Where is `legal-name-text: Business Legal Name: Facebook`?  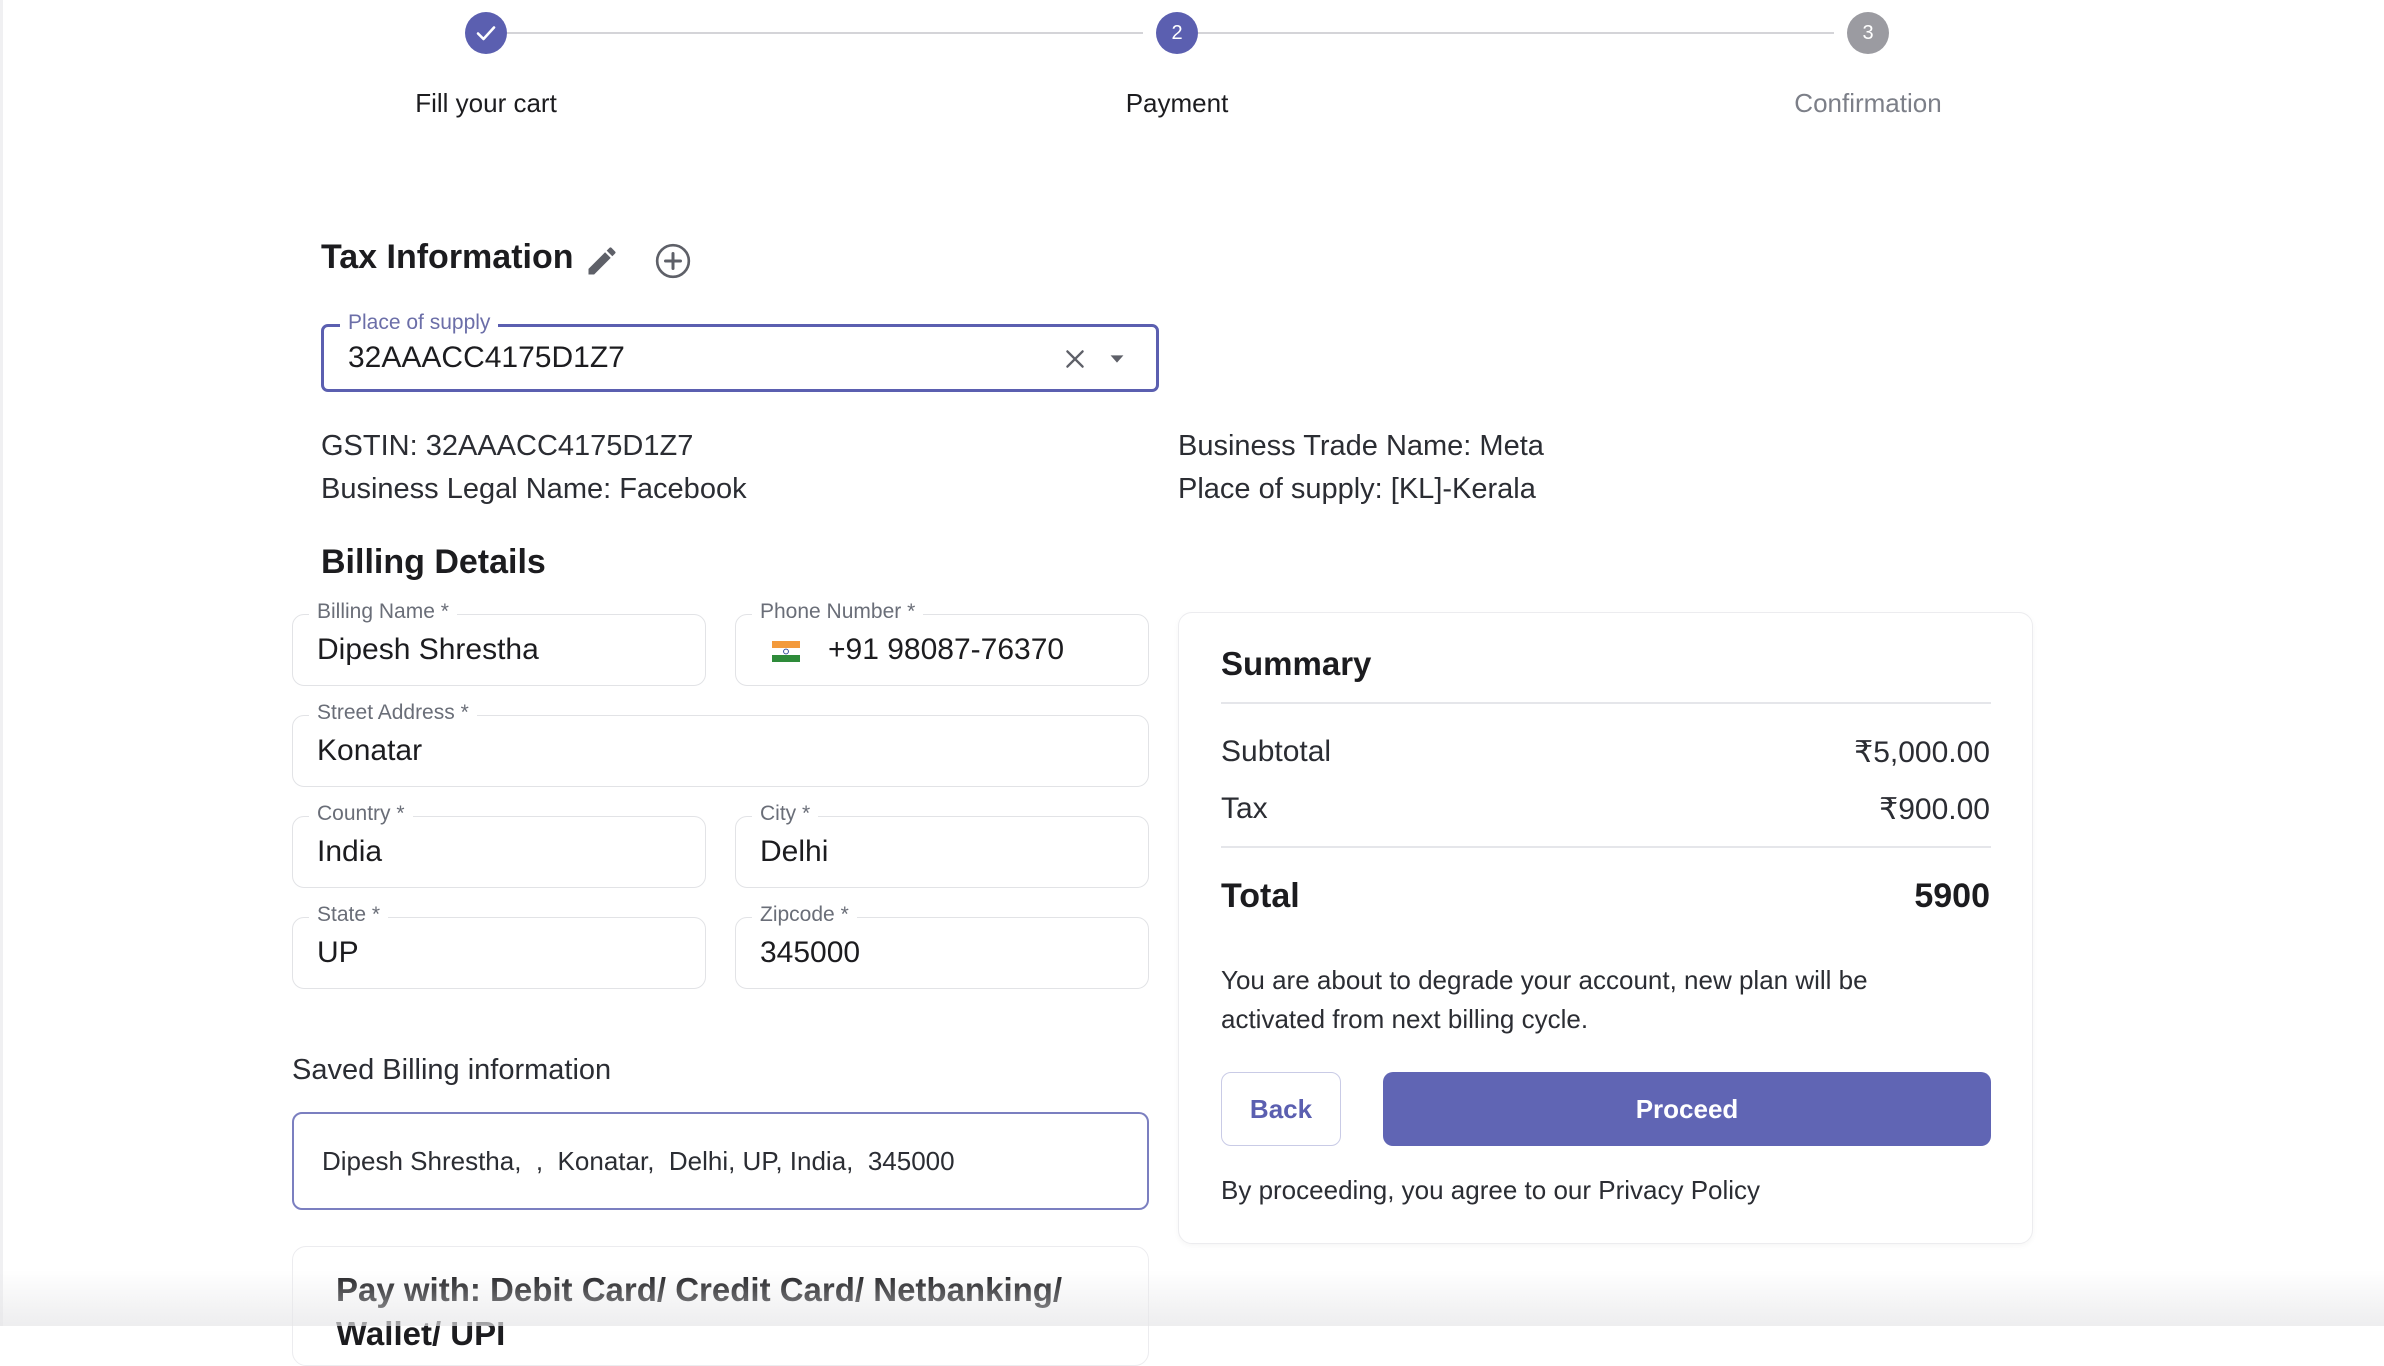 legal-name-text: Business Legal Name: Facebook is located at coordinates (534, 489).